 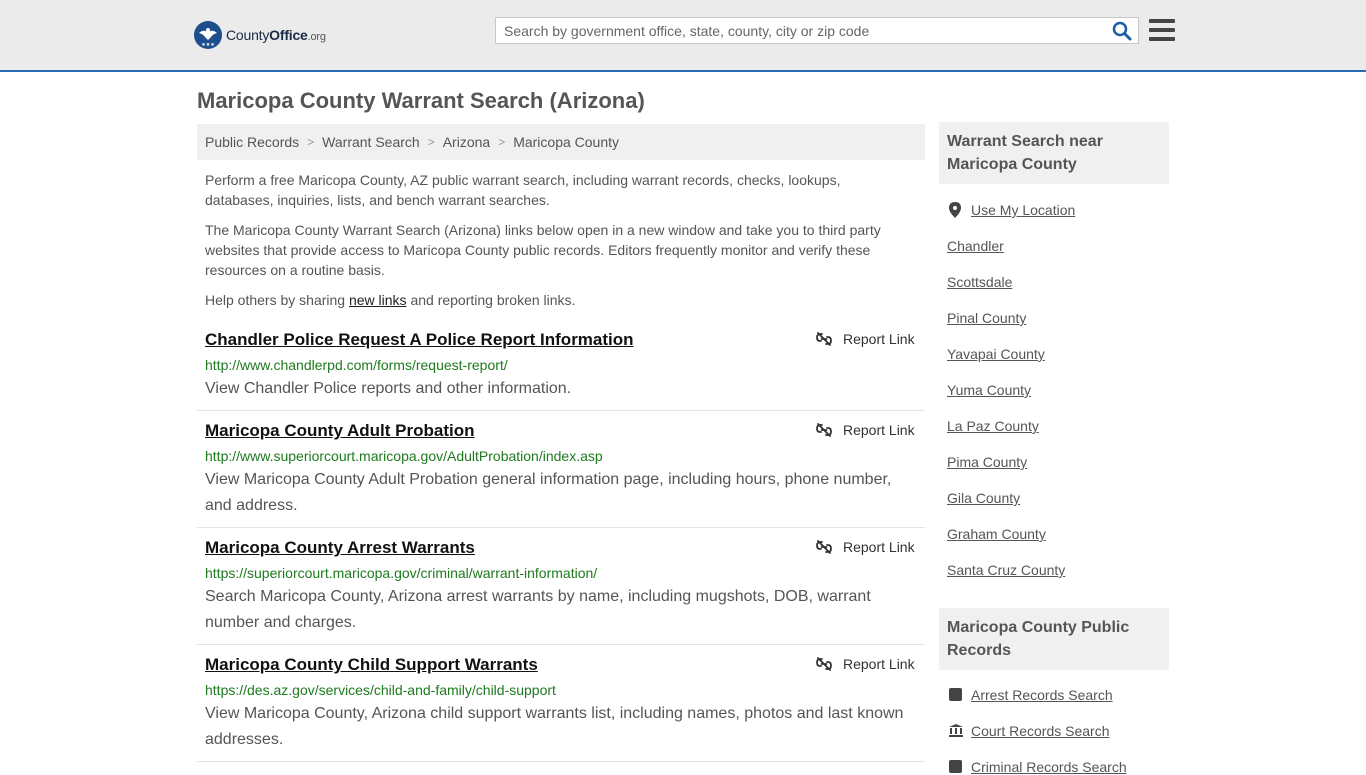 What do you see at coordinates (955, 766) in the screenshot?
I see `criminal-record-icon` at bounding box center [955, 766].